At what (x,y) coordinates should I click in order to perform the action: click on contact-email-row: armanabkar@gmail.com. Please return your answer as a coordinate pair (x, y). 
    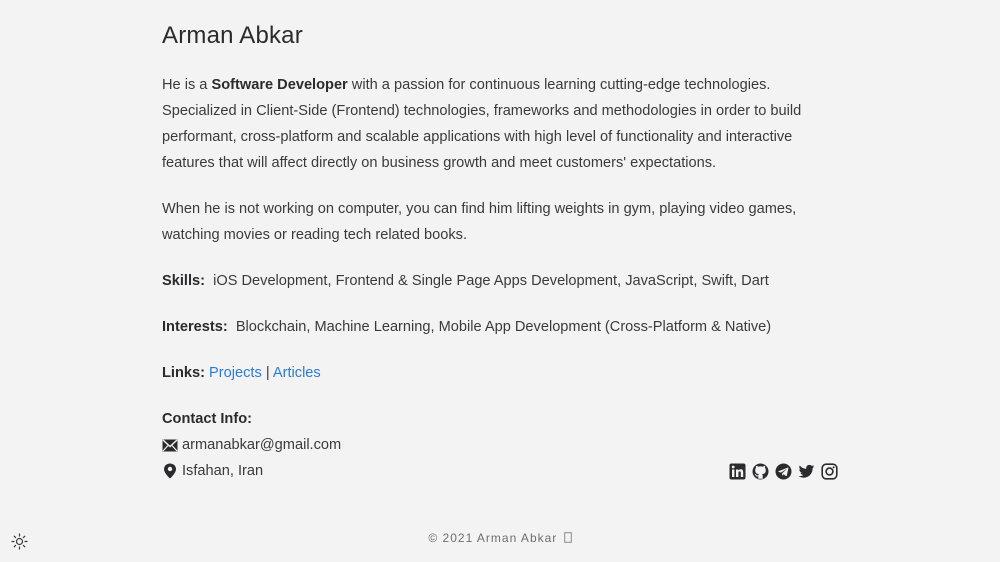
    Looking at the image, I should click on (500, 445).